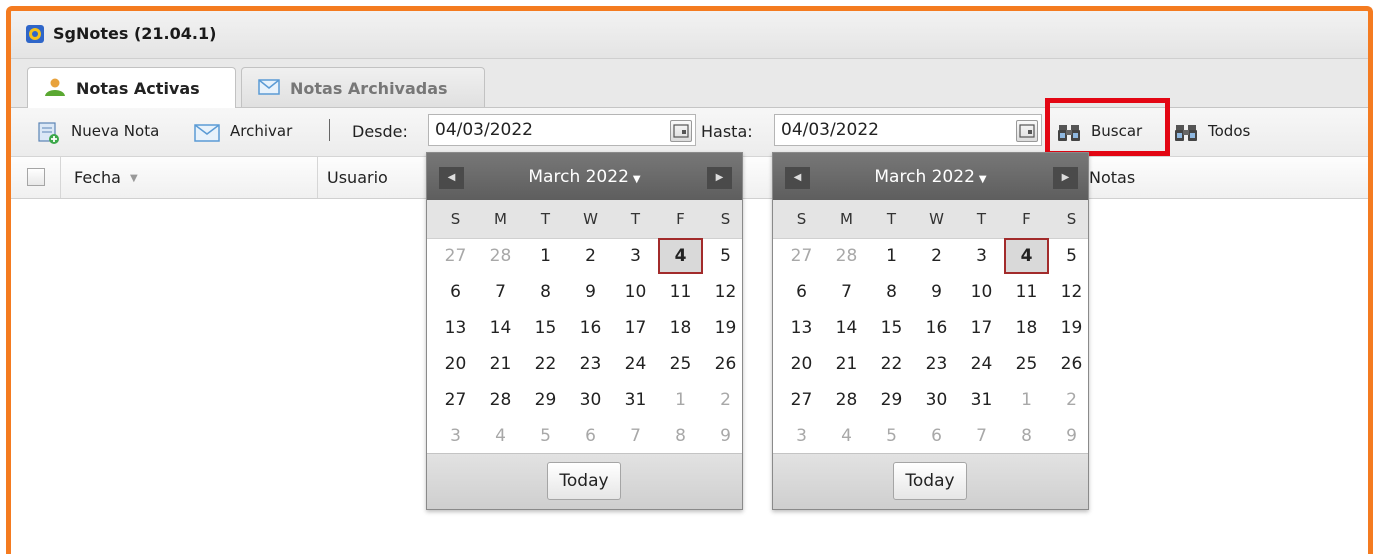  Describe the element at coordinates (1027, 131) in the screenshot. I see `to-date-picker-button` at that location.